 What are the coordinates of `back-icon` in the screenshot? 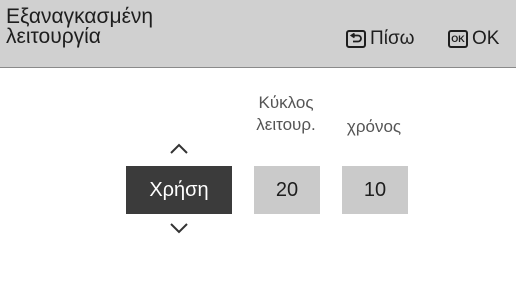 It's located at (356, 39).